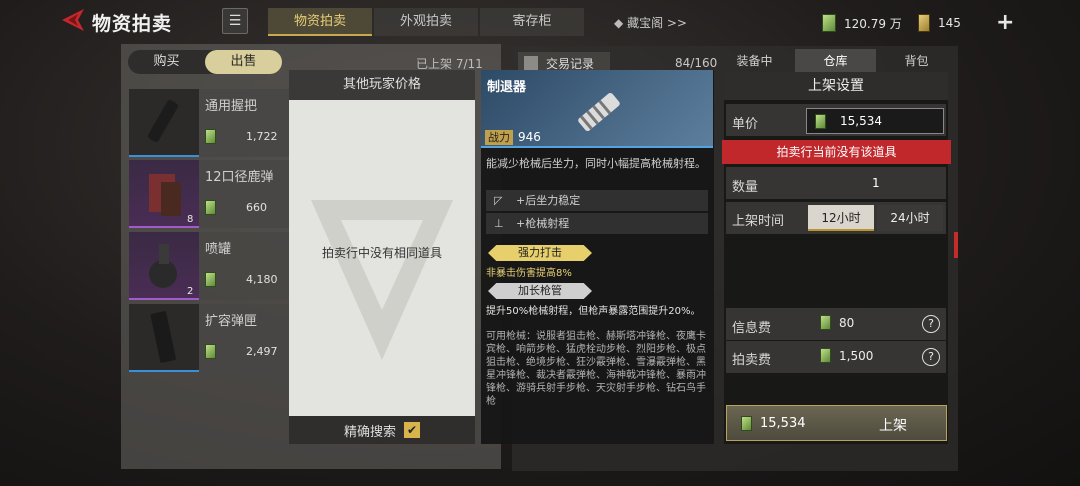 The height and width of the screenshot is (486, 1080). What do you see at coordinates (836, 152) in the screenshot?
I see `no-item-warning: 拍卖行当前没有该道具` at bounding box center [836, 152].